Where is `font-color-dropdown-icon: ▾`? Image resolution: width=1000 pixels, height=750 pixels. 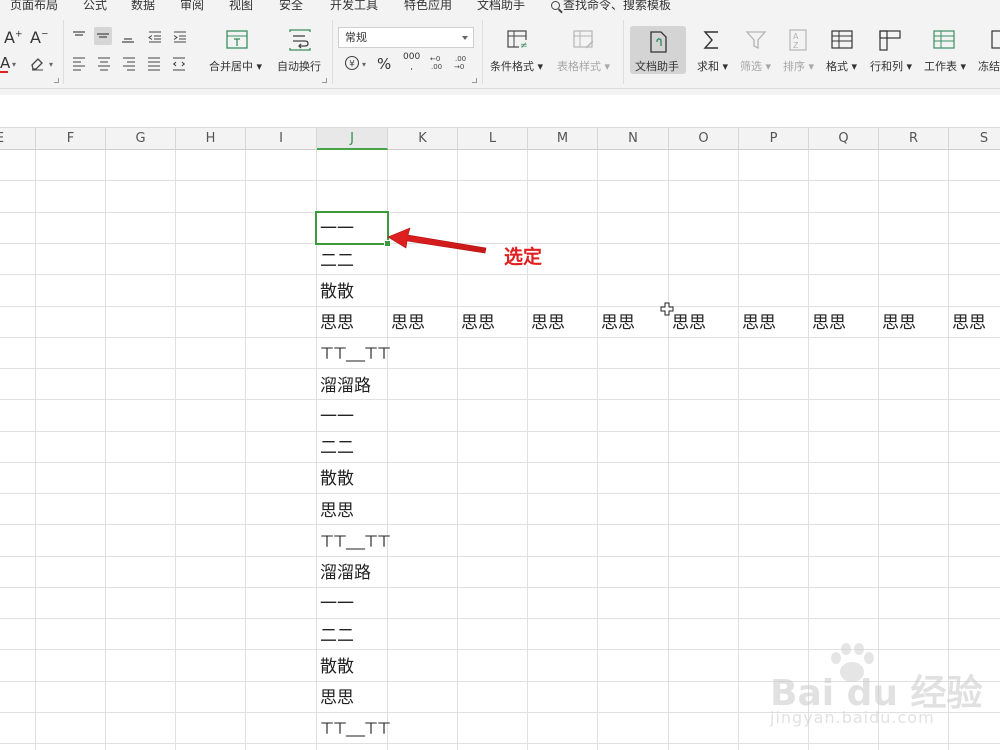 font-color-dropdown-icon: ▾ is located at coordinates (14, 64).